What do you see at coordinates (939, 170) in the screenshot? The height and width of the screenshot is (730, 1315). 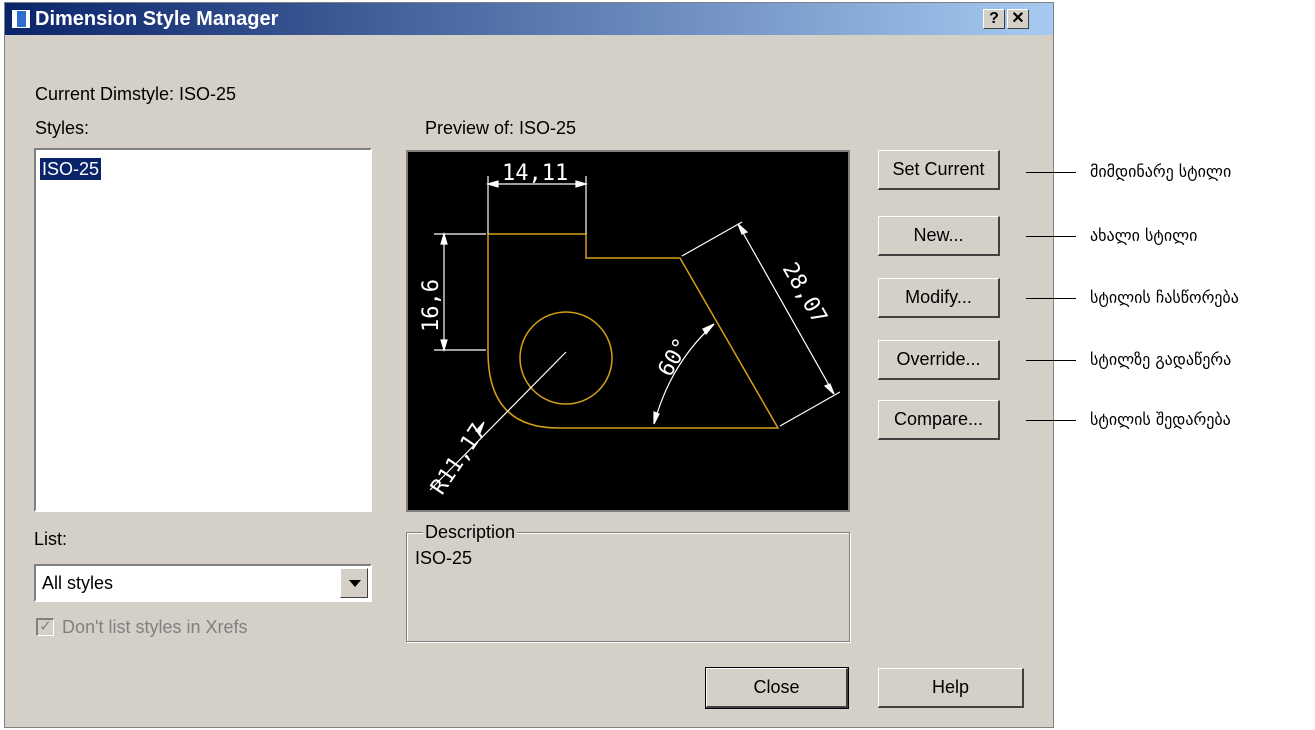 I see `set-current-button: Set Current` at bounding box center [939, 170].